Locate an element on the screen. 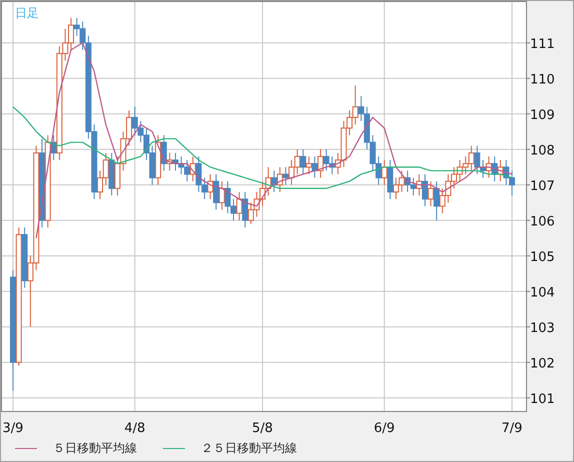 The image size is (574, 462). legend-label: ５日移動平均線 is located at coordinates (95, 448).